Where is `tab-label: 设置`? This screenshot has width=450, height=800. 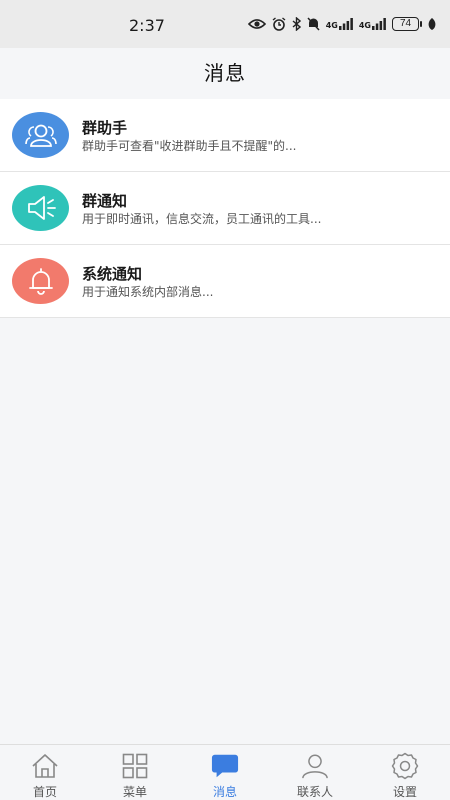
tab-label: 设置 is located at coordinates (404, 792).